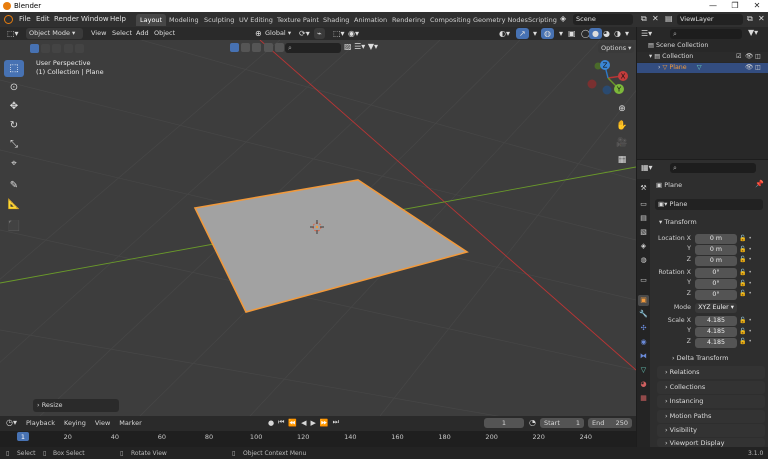 The width and height of the screenshot is (768, 459). Describe the element at coordinates (622, 109) in the screenshot. I see `zoom-icon: ⊕` at that location.